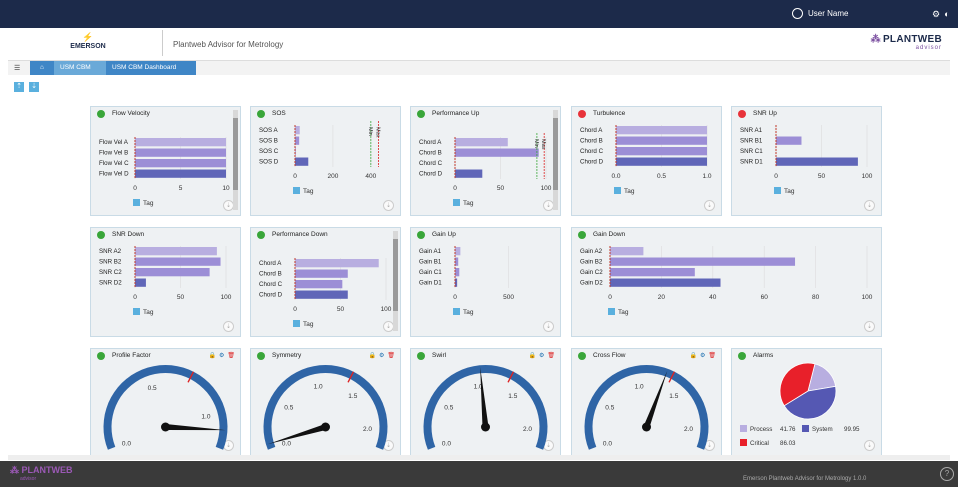 Image resolution: width=958 pixels, height=487 pixels. What do you see at coordinates (165, 407) in the screenshot?
I see `gauge-arc` at bounding box center [165, 407].